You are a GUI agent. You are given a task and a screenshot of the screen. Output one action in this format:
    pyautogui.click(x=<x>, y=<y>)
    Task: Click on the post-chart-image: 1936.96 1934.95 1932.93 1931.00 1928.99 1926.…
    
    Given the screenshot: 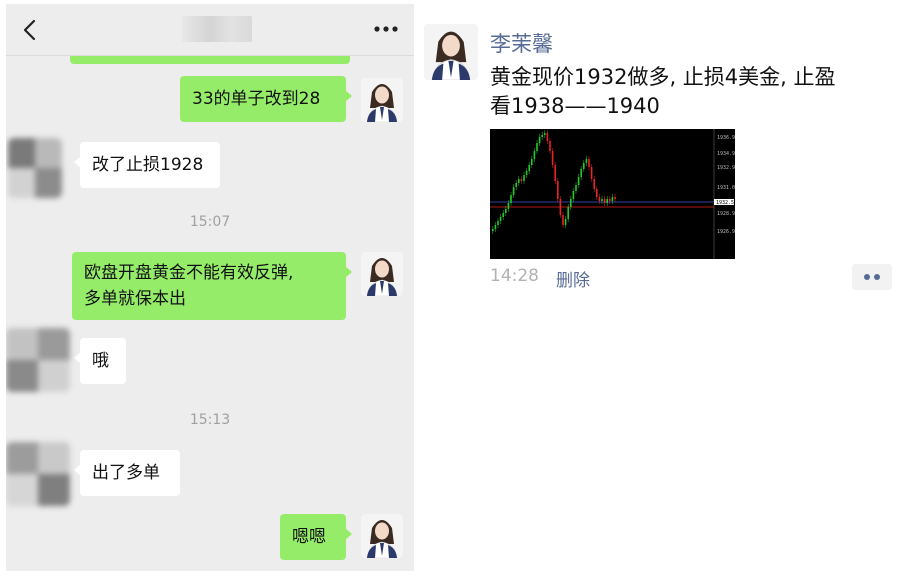 What is the action you would take?
    pyautogui.click(x=612, y=194)
    